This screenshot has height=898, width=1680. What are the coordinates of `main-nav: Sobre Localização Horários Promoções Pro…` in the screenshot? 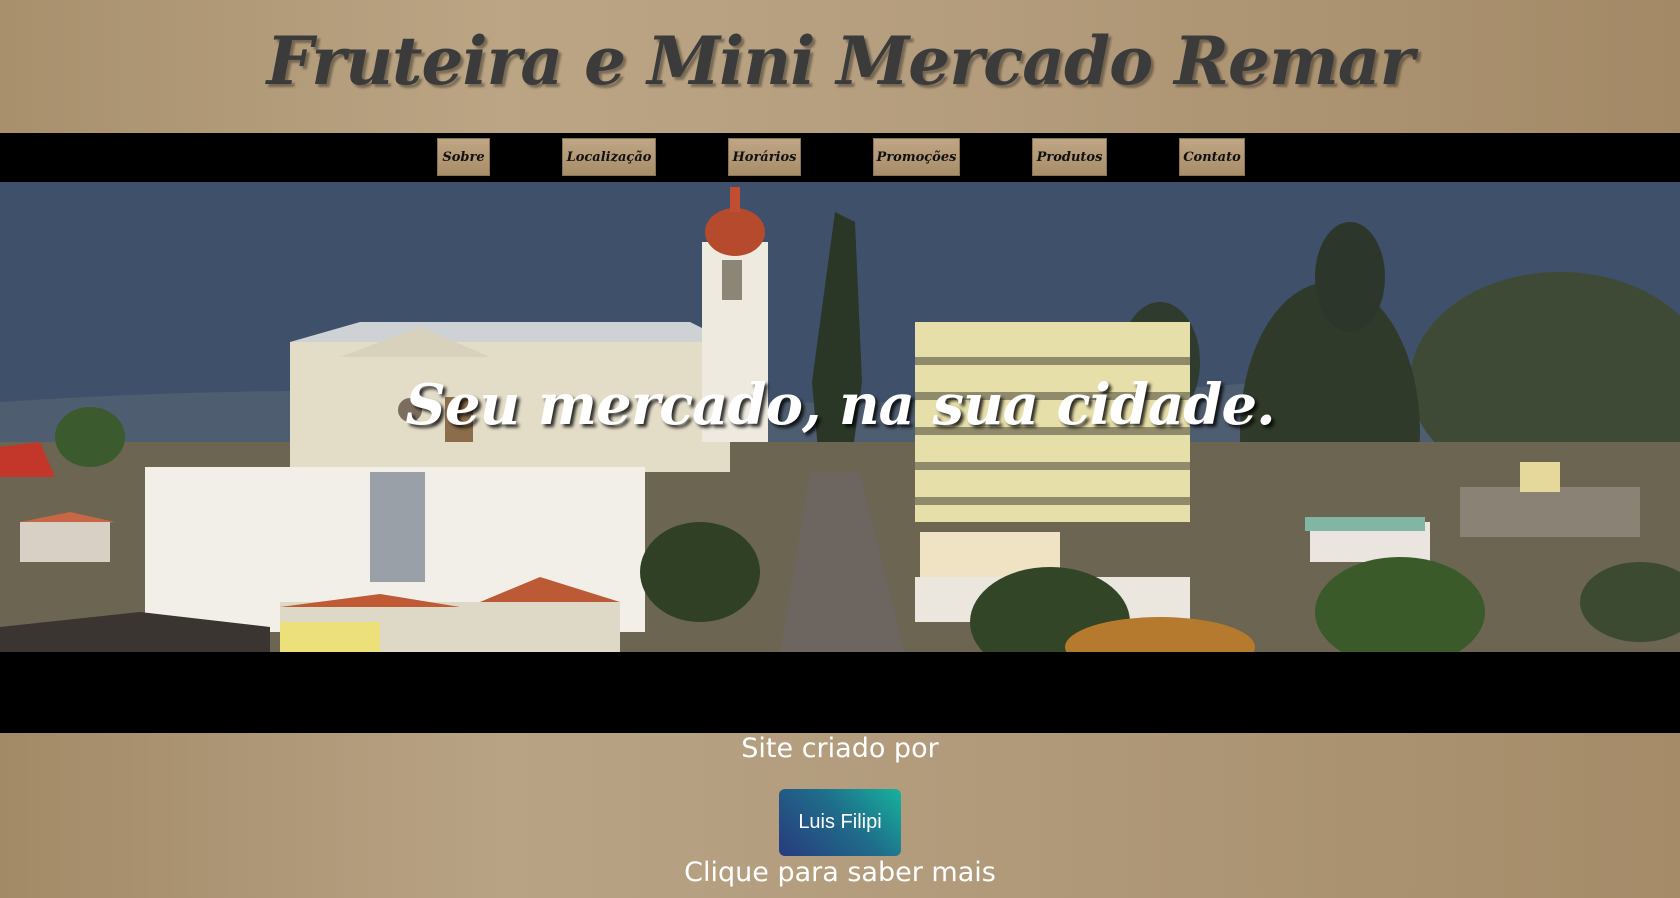 It's located at (840, 157).